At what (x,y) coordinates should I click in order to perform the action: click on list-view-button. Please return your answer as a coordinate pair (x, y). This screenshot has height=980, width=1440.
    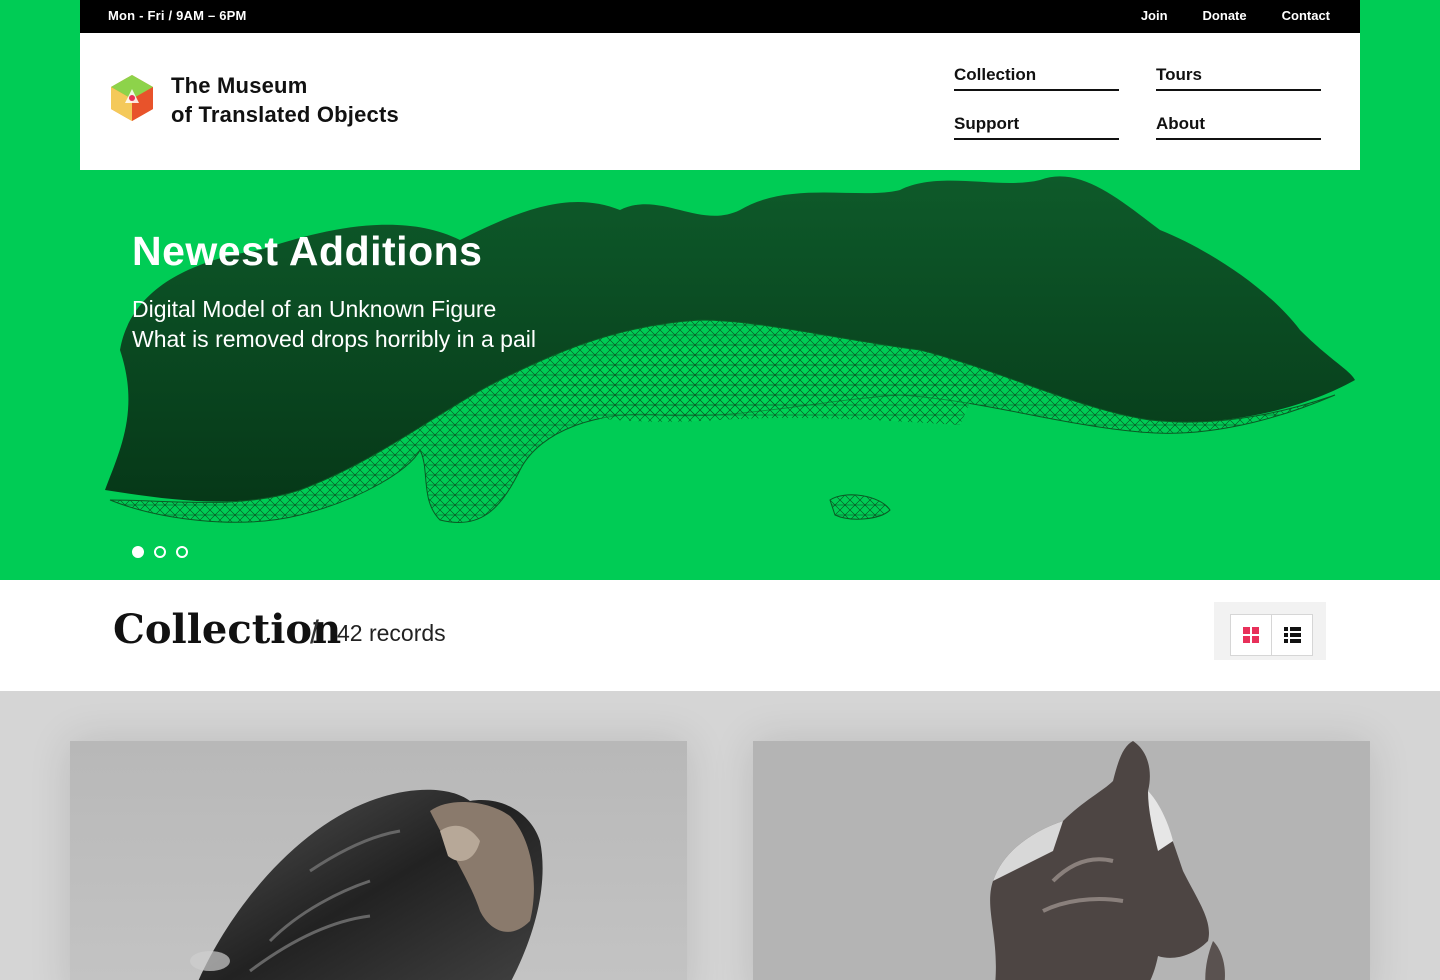
    Looking at the image, I should click on (1292, 635).